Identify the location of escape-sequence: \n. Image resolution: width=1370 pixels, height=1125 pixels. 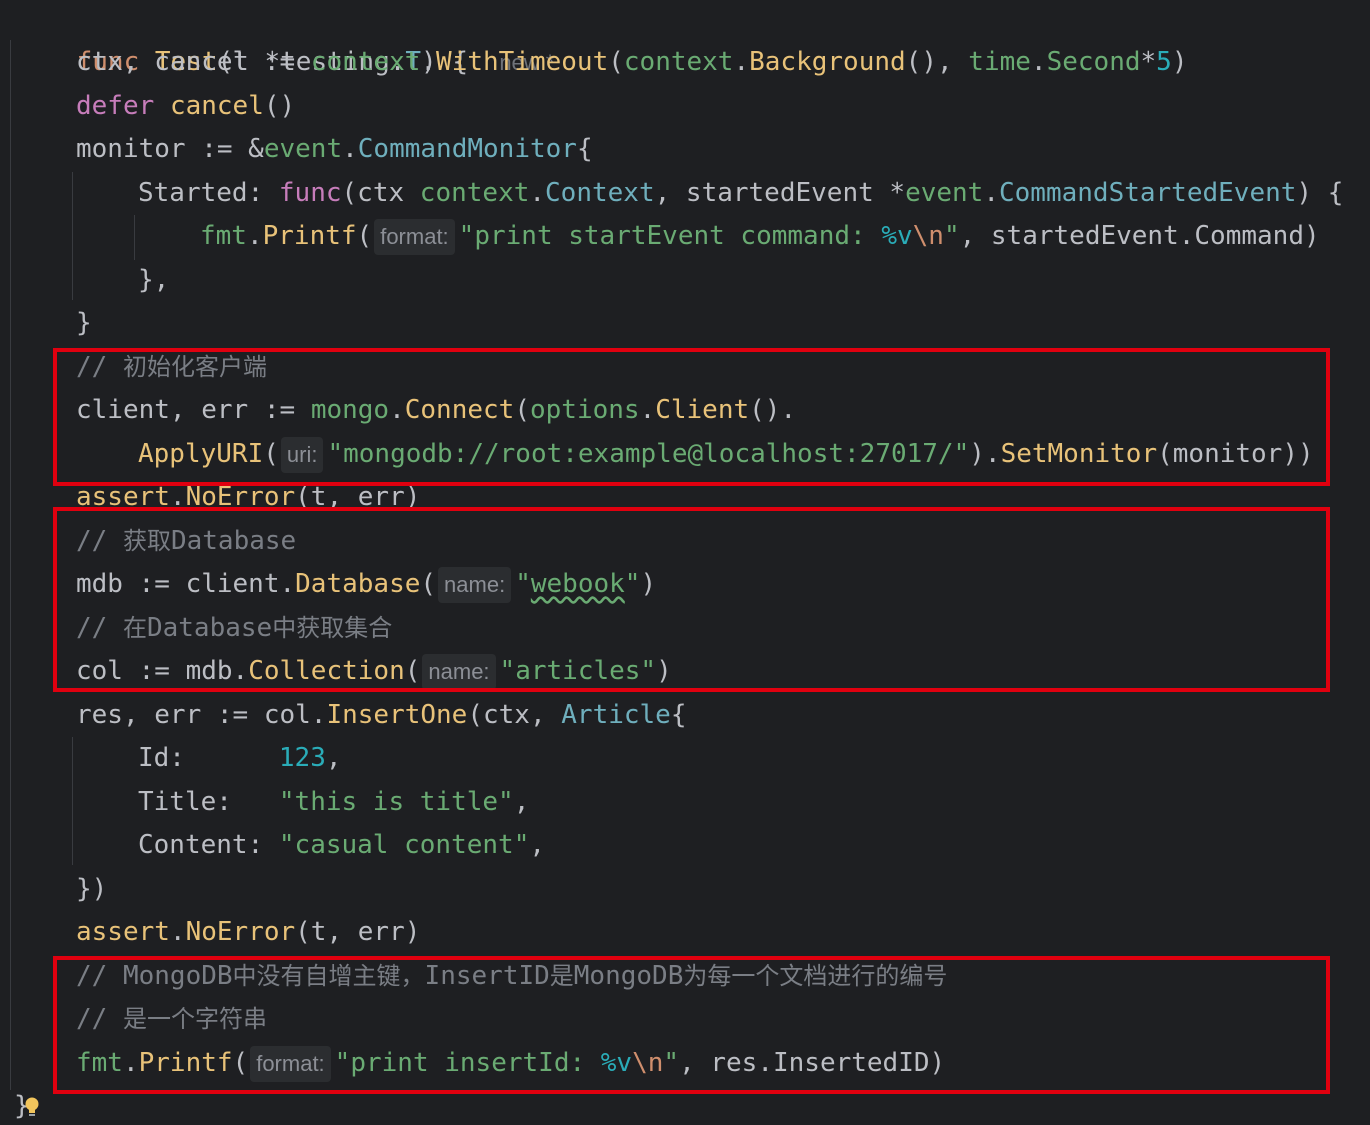
(648, 1063).